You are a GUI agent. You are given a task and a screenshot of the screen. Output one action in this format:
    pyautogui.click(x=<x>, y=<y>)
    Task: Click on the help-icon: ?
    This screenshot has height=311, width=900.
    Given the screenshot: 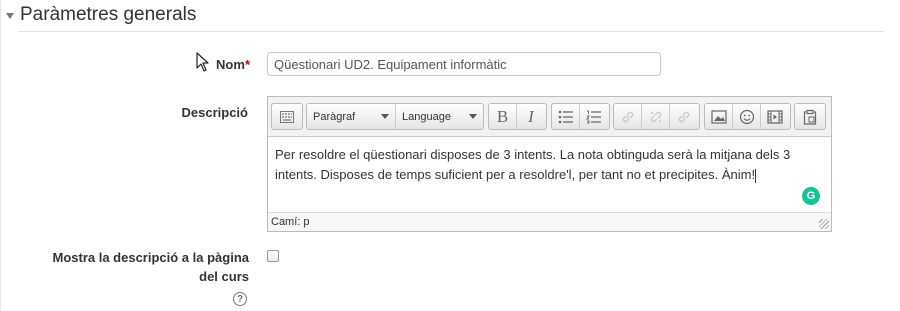 What is the action you would take?
    pyautogui.click(x=240, y=299)
    